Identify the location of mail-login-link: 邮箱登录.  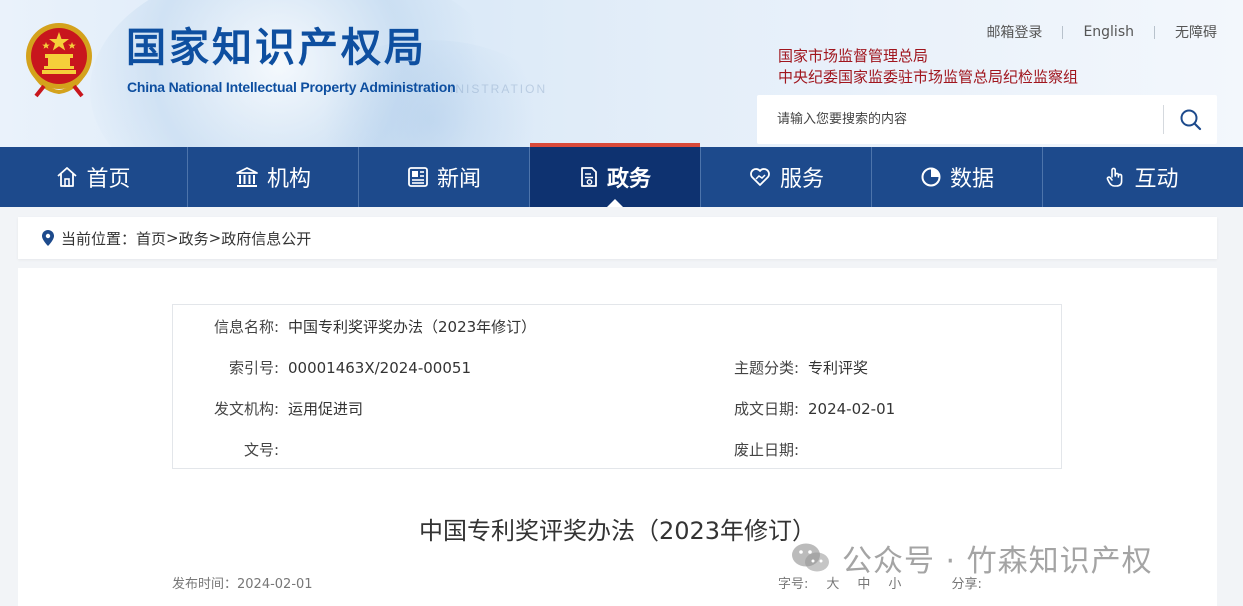
(1014, 32).